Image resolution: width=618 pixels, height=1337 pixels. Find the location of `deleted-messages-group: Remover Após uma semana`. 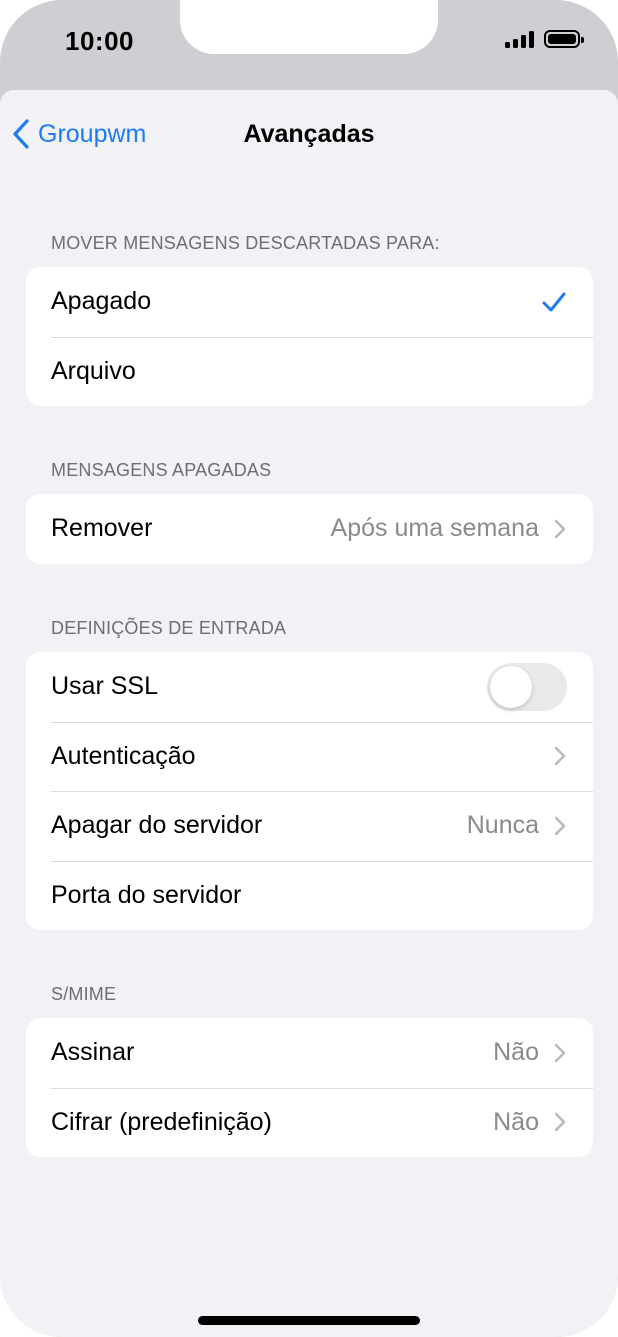

deleted-messages-group: Remover Após uma semana is located at coordinates (309, 529).